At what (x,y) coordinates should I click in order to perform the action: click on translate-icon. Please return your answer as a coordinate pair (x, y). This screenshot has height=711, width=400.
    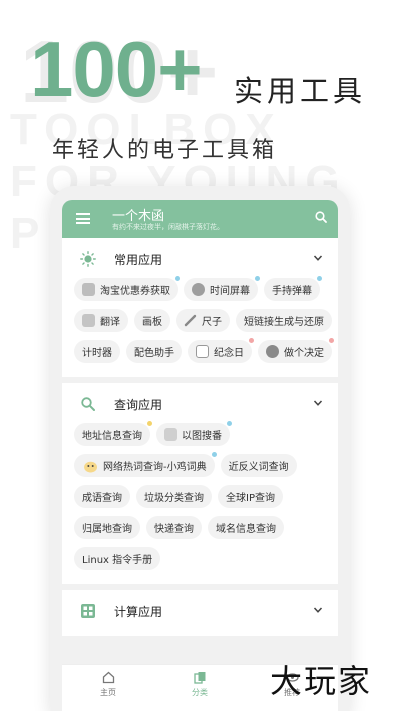
    Looking at the image, I should click on (88, 320).